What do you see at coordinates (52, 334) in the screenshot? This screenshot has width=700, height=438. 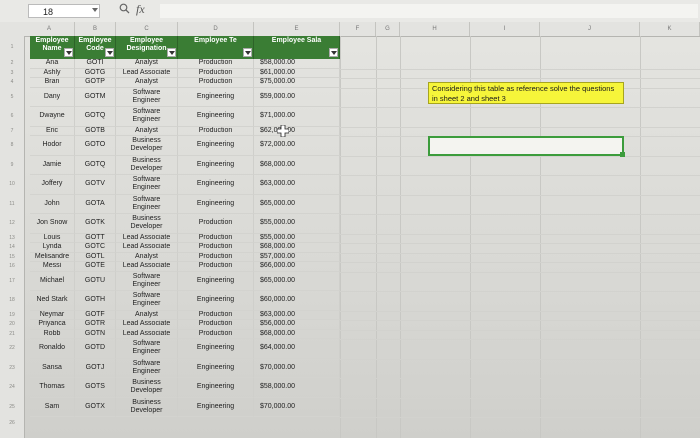 I see `table-cell-name: Robb` at bounding box center [52, 334].